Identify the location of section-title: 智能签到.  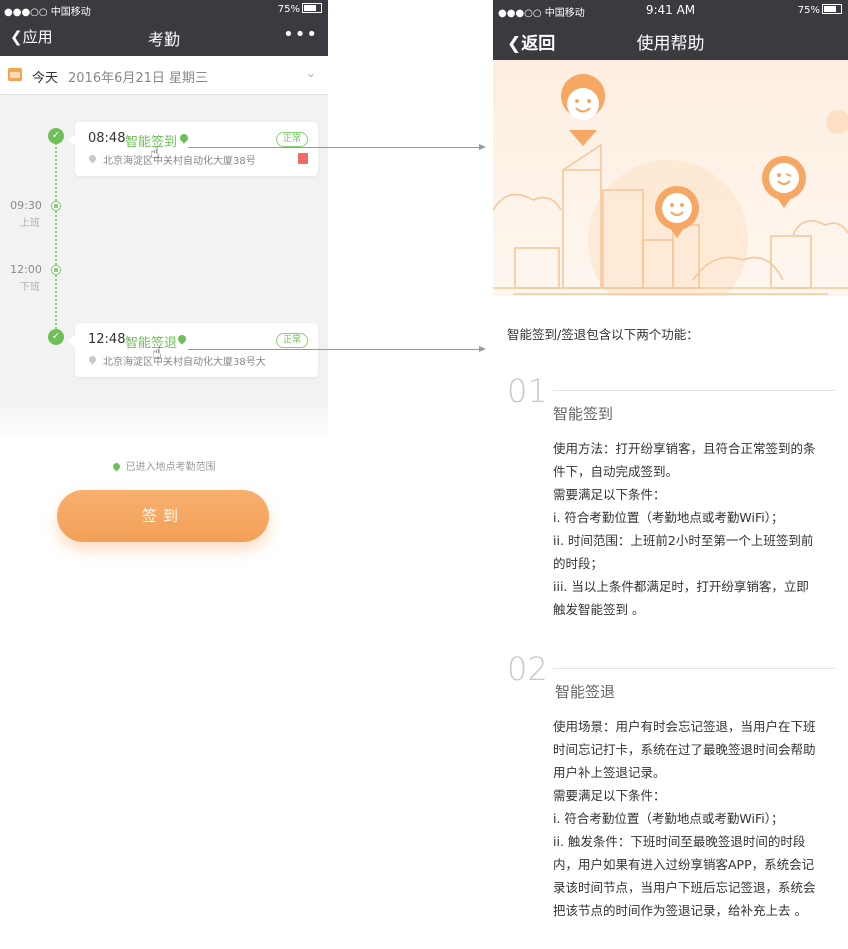
(583, 414).